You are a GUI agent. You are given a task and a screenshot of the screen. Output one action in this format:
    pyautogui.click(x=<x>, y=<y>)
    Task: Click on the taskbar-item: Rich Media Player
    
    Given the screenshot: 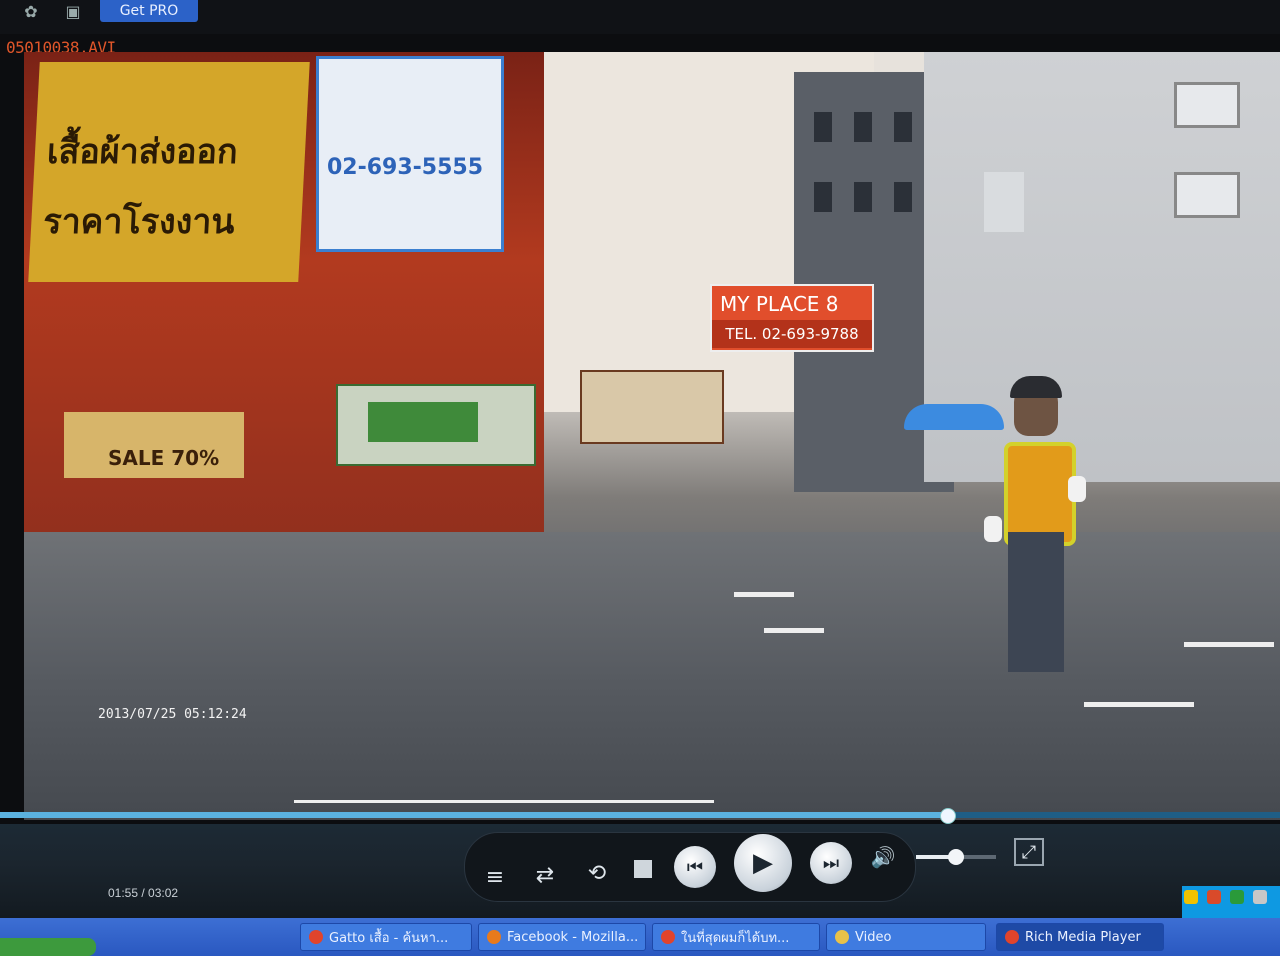 What is the action you would take?
    pyautogui.click(x=1080, y=937)
    